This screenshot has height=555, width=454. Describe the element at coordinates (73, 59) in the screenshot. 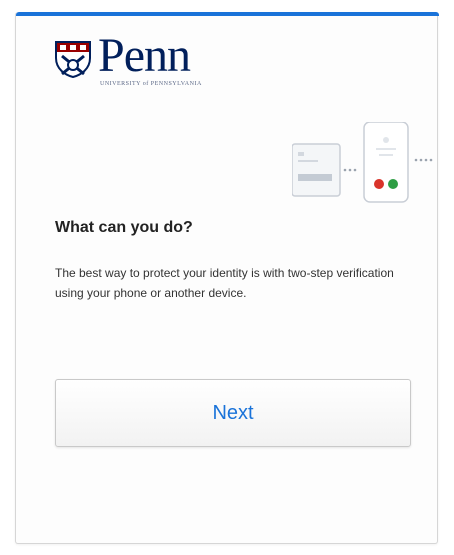

I see `penn-shield-icon` at that location.